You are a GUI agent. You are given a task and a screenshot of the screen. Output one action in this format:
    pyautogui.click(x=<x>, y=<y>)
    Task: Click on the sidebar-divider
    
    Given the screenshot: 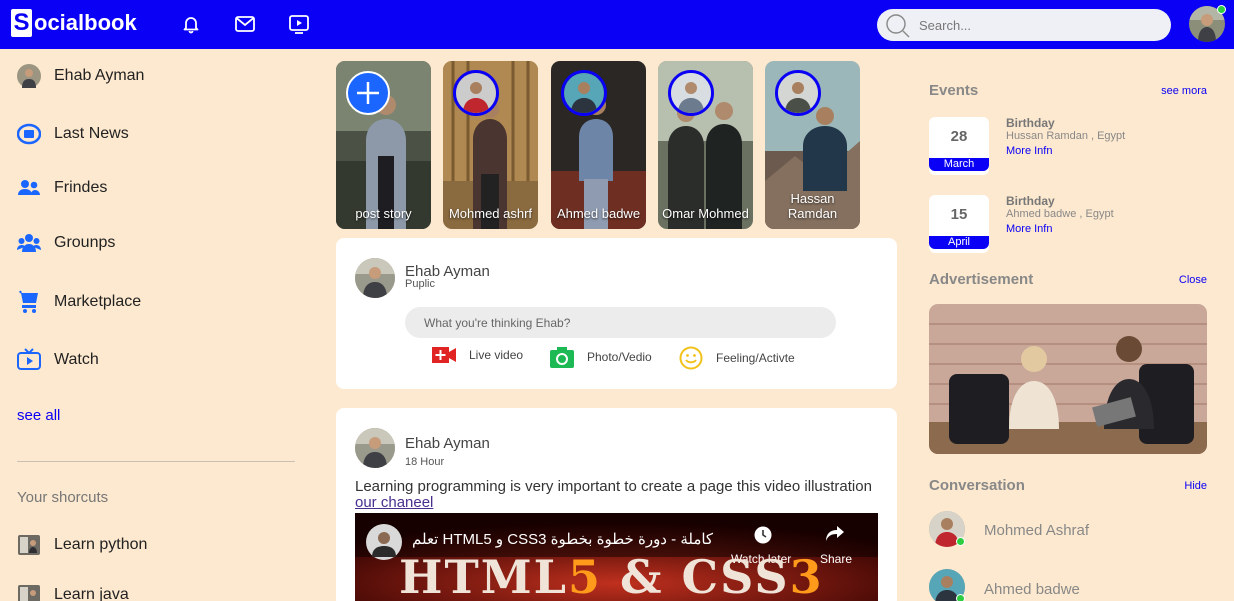 What is the action you would take?
    pyautogui.click(x=156, y=461)
    